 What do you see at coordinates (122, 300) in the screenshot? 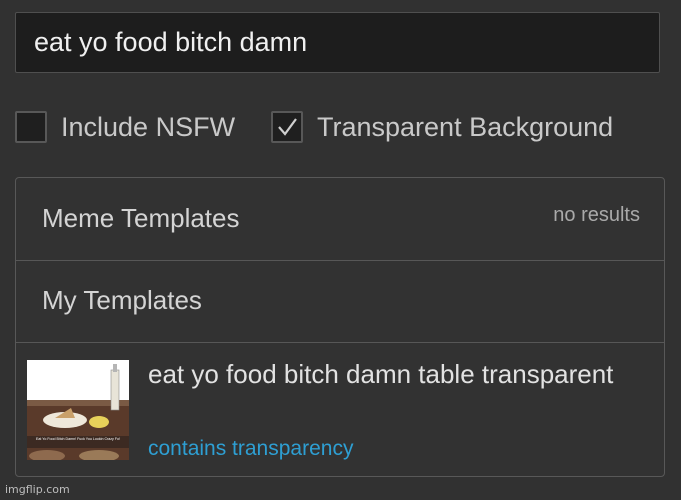
I see `my-templates-title: My Templates` at bounding box center [122, 300].